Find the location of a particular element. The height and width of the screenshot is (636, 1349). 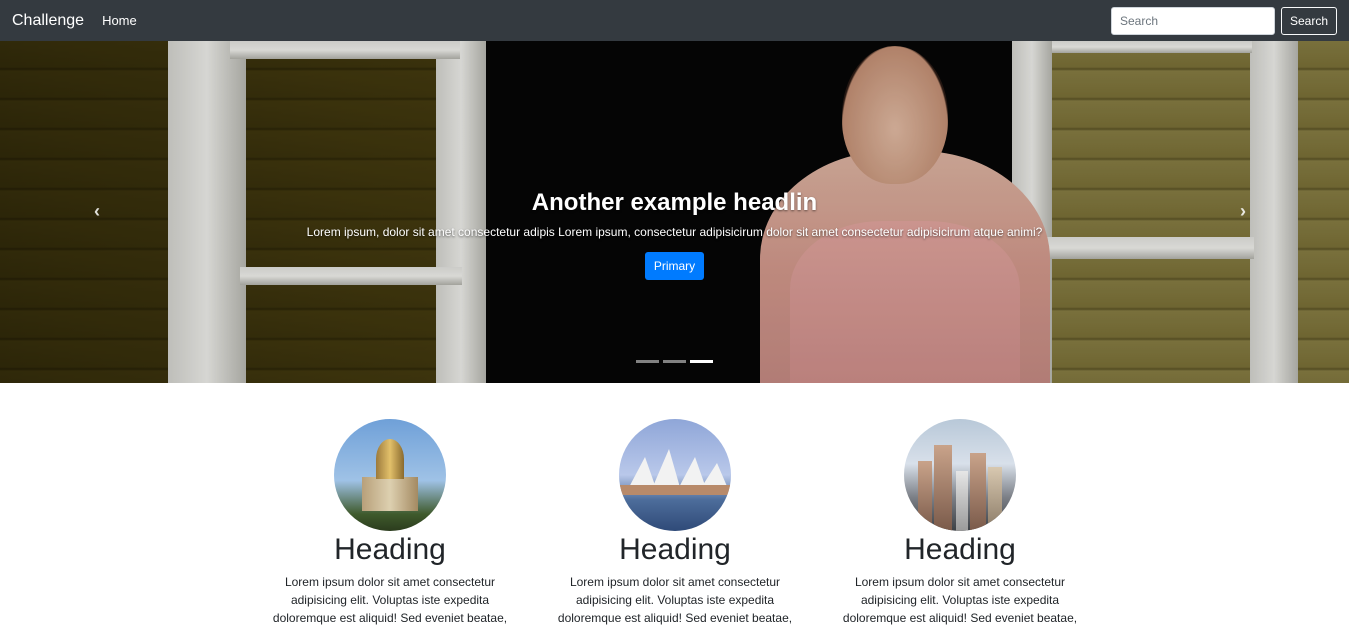

search-button: Search is located at coordinates (1308, 20).